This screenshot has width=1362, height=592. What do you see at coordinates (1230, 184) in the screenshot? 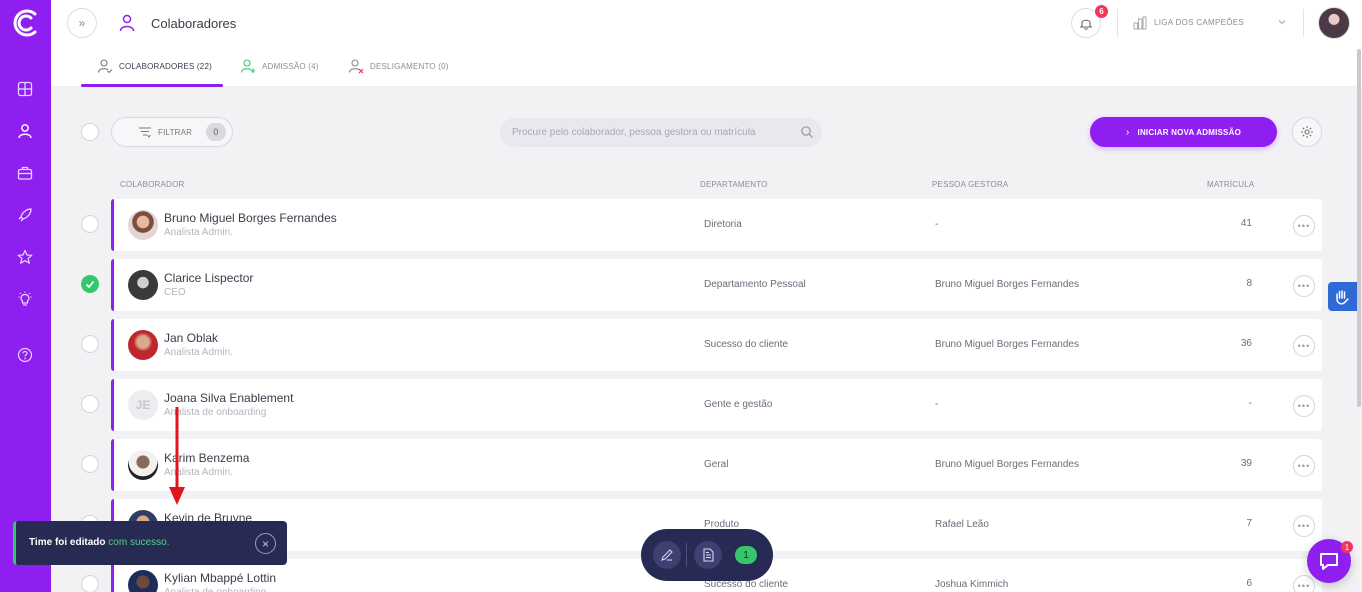
I see `column-header-matricula: MATRÍCULA` at bounding box center [1230, 184].